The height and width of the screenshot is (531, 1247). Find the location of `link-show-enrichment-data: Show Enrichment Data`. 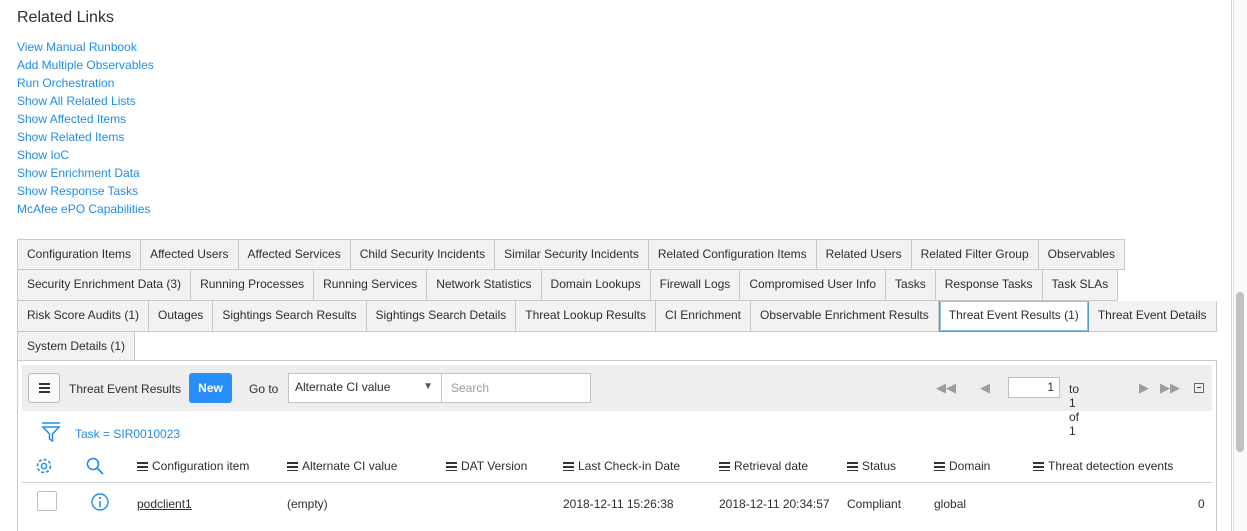

link-show-enrichment-data: Show Enrichment Data is located at coordinates (85, 173).